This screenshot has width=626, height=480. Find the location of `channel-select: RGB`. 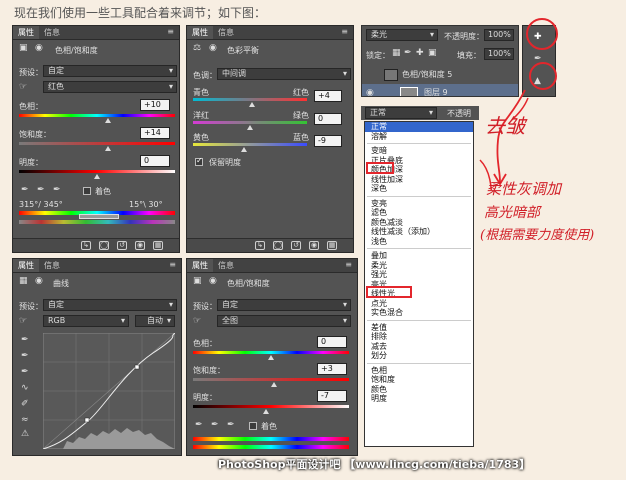

channel-select: RGB is located at coordinates (86, 321).